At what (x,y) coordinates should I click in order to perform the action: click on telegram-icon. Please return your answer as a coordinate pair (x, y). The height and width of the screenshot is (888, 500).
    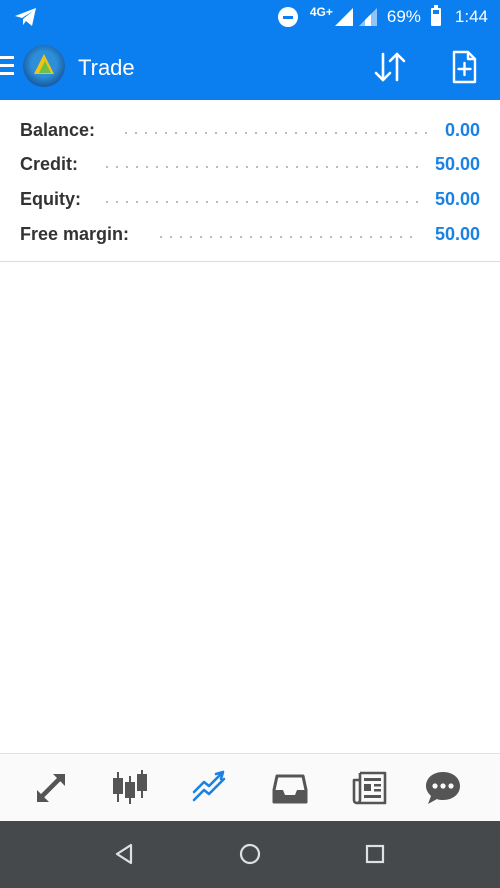
    Looking at the image, I should click on (25, 17).